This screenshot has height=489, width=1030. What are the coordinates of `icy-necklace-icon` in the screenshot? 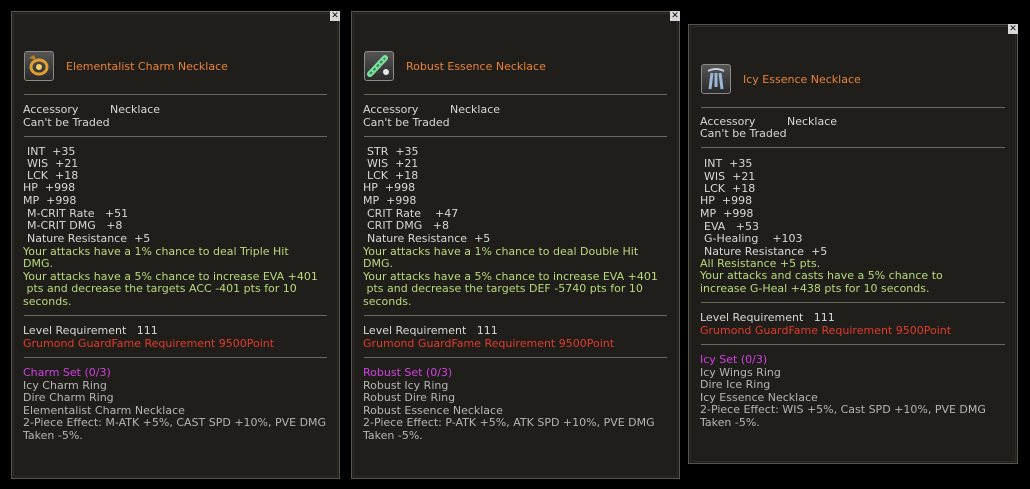 It's located at (716, 79).